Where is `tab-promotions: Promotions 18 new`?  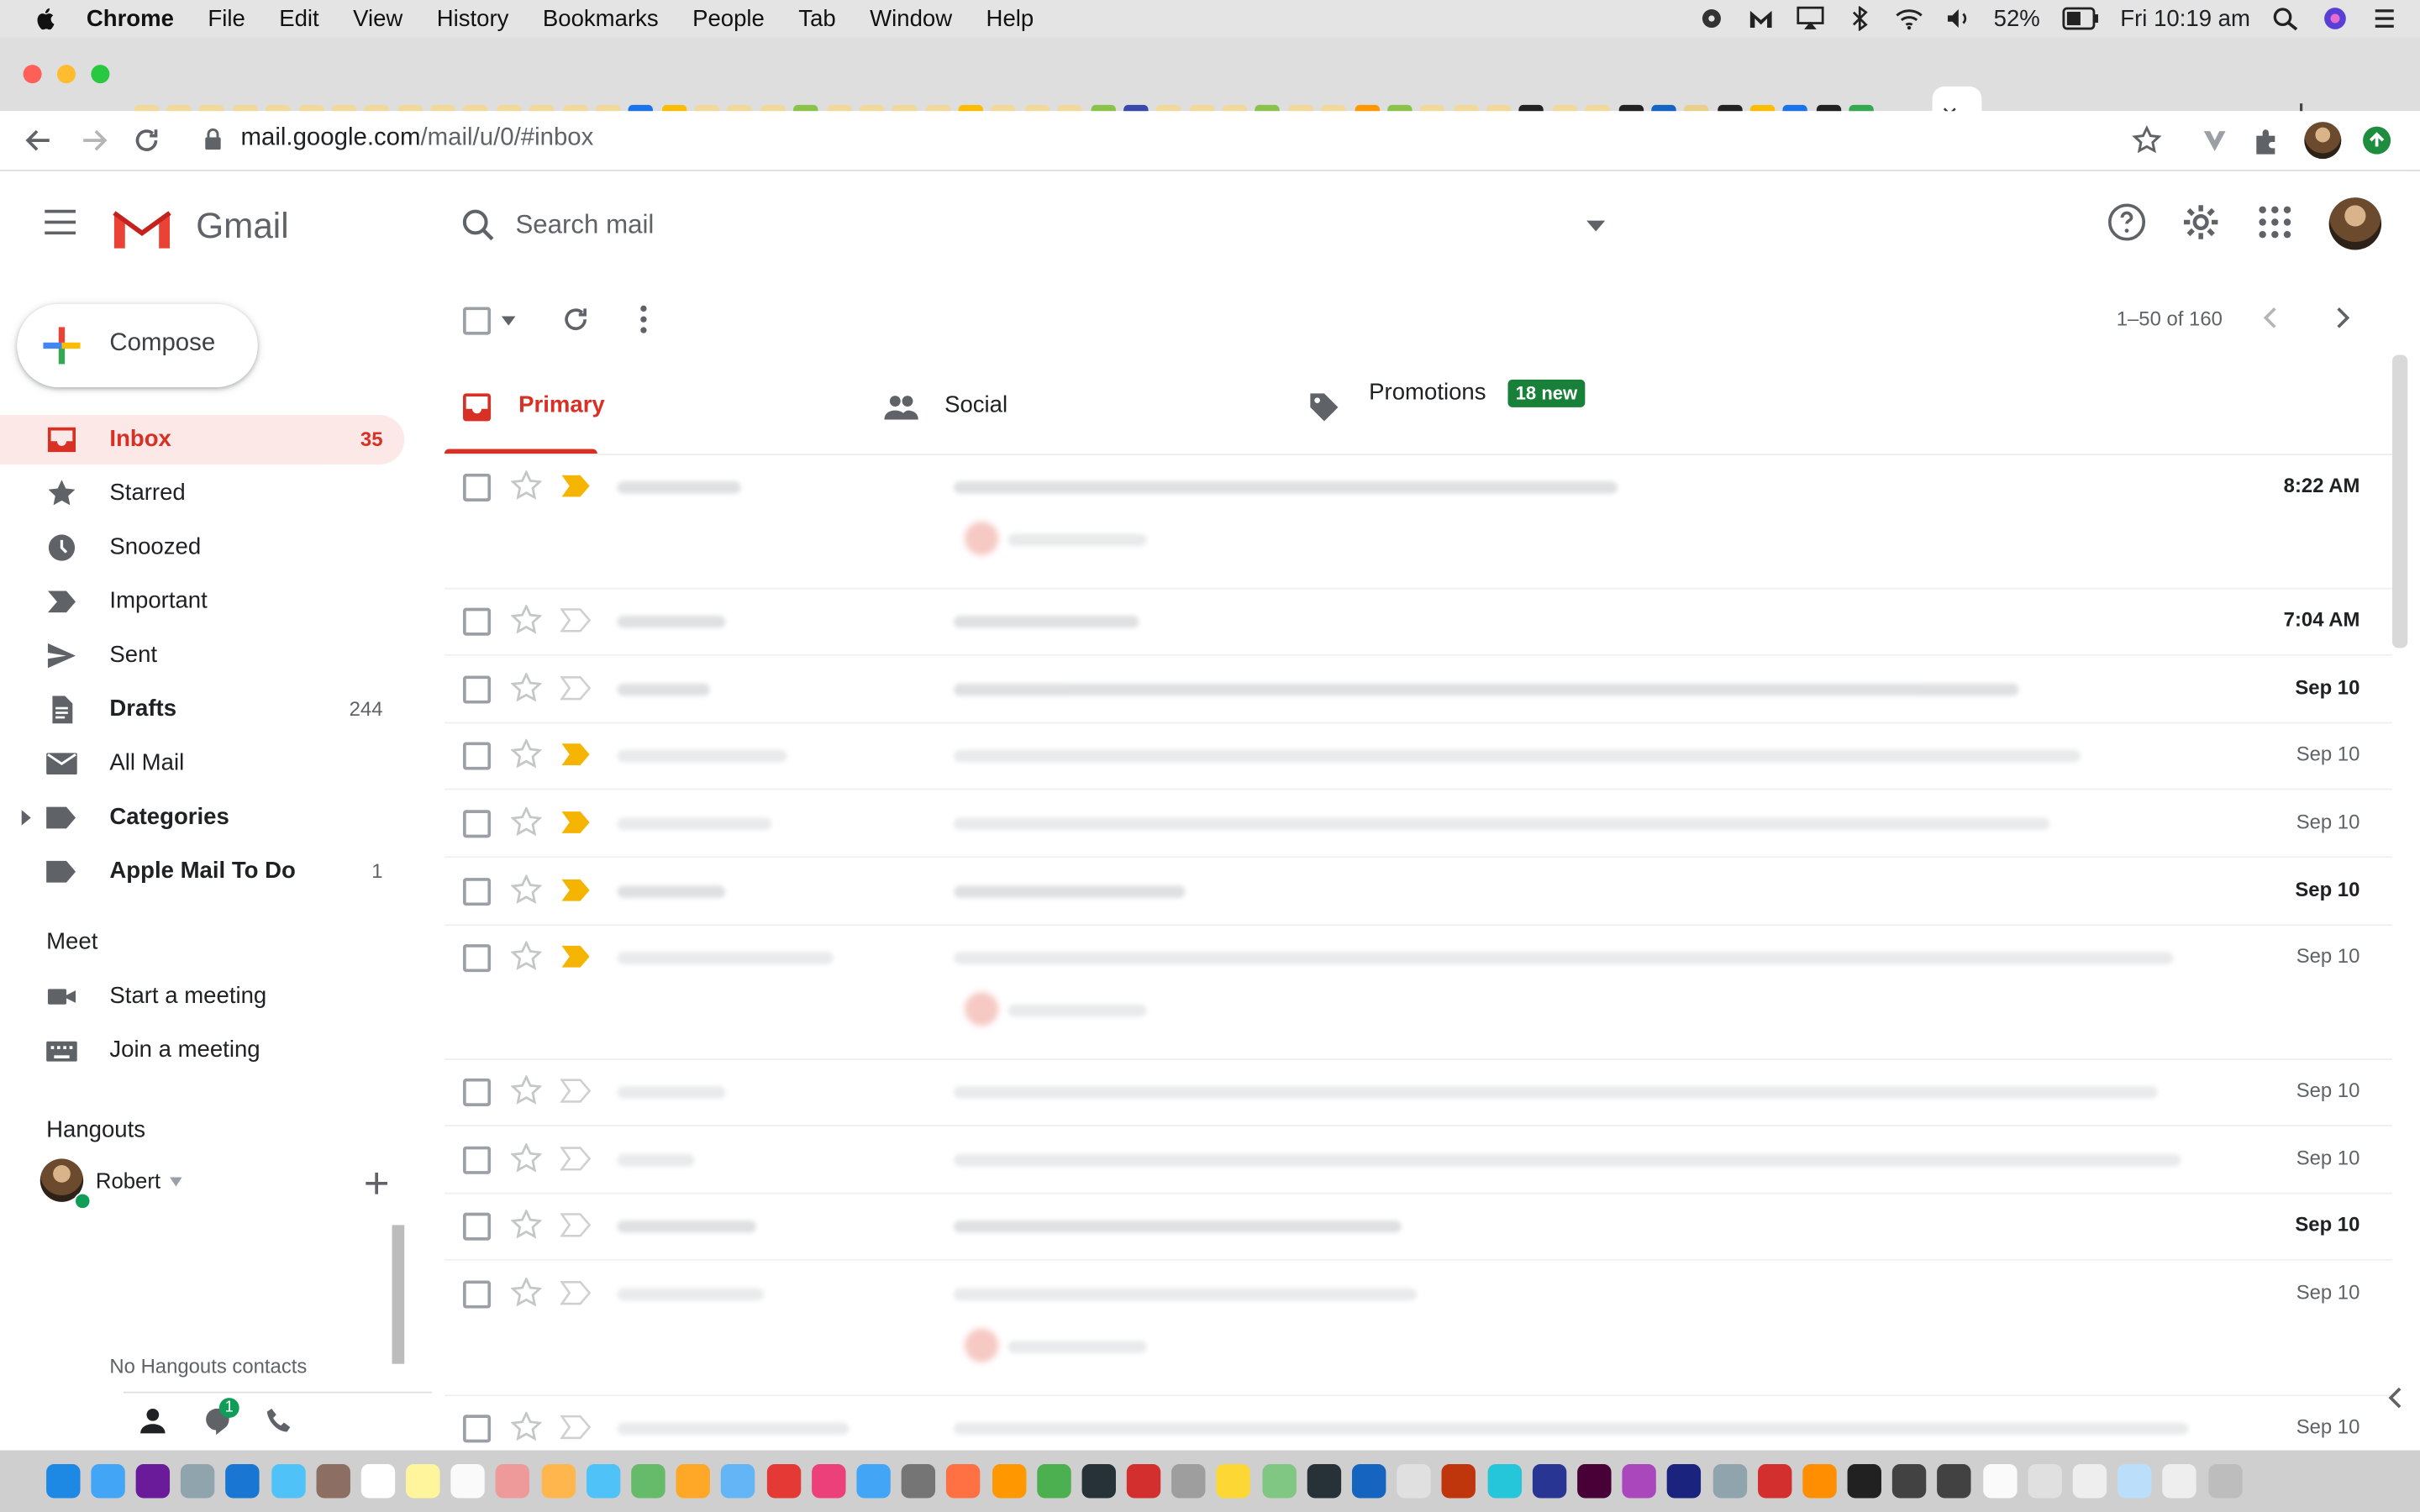 tab-promotions: Promotions 18 new is located at coordinates (1609, 406).